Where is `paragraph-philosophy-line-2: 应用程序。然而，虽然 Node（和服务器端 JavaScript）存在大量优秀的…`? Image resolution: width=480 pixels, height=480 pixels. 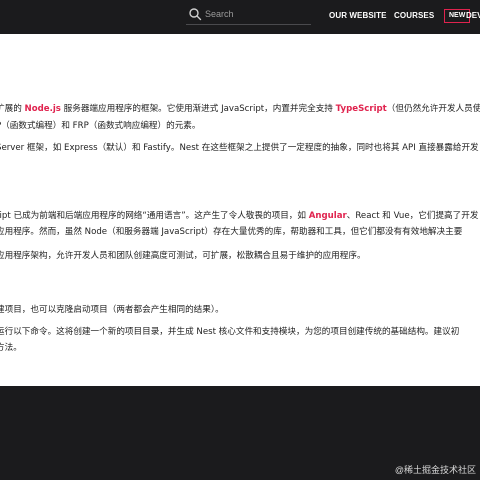
paragraph-philosophy-line-2: 应用程序。然而，虽然 Node（和服务器端 JavaScript）存在大量优秀的… is located at coordinates (231, 232).